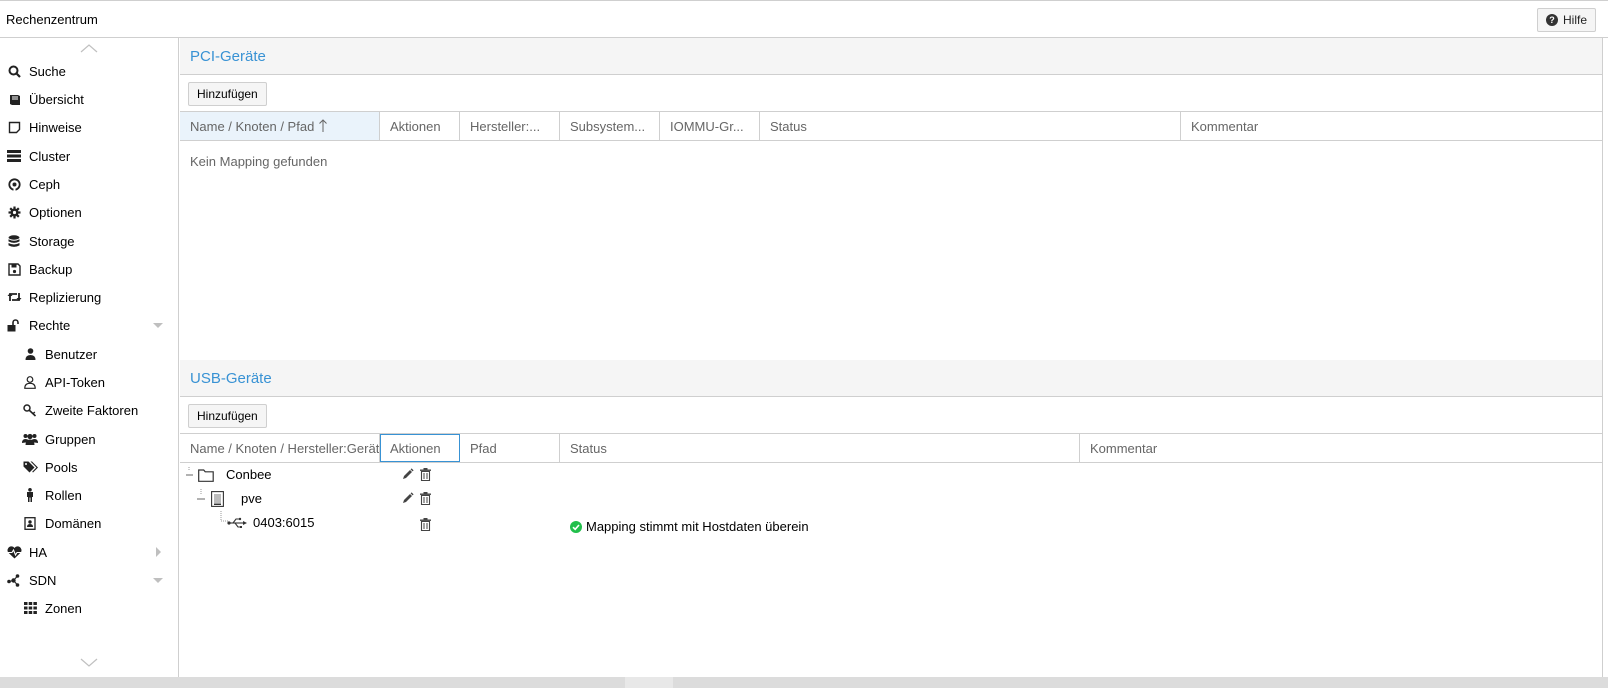  I want to click on sidebar-item-backup: Backup, so click(89, 269).